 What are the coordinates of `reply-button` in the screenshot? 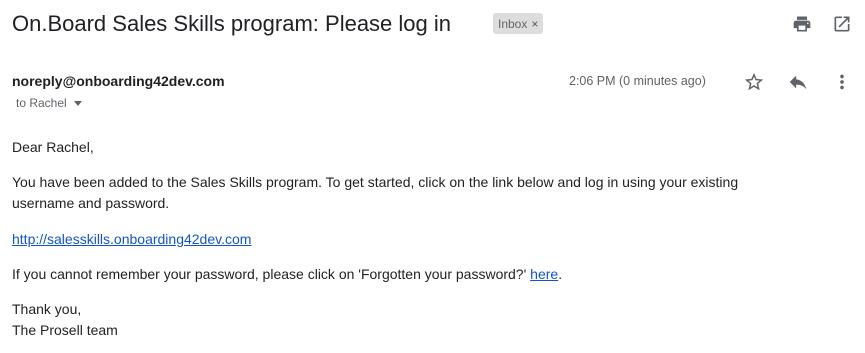 It's located at (798, 82).